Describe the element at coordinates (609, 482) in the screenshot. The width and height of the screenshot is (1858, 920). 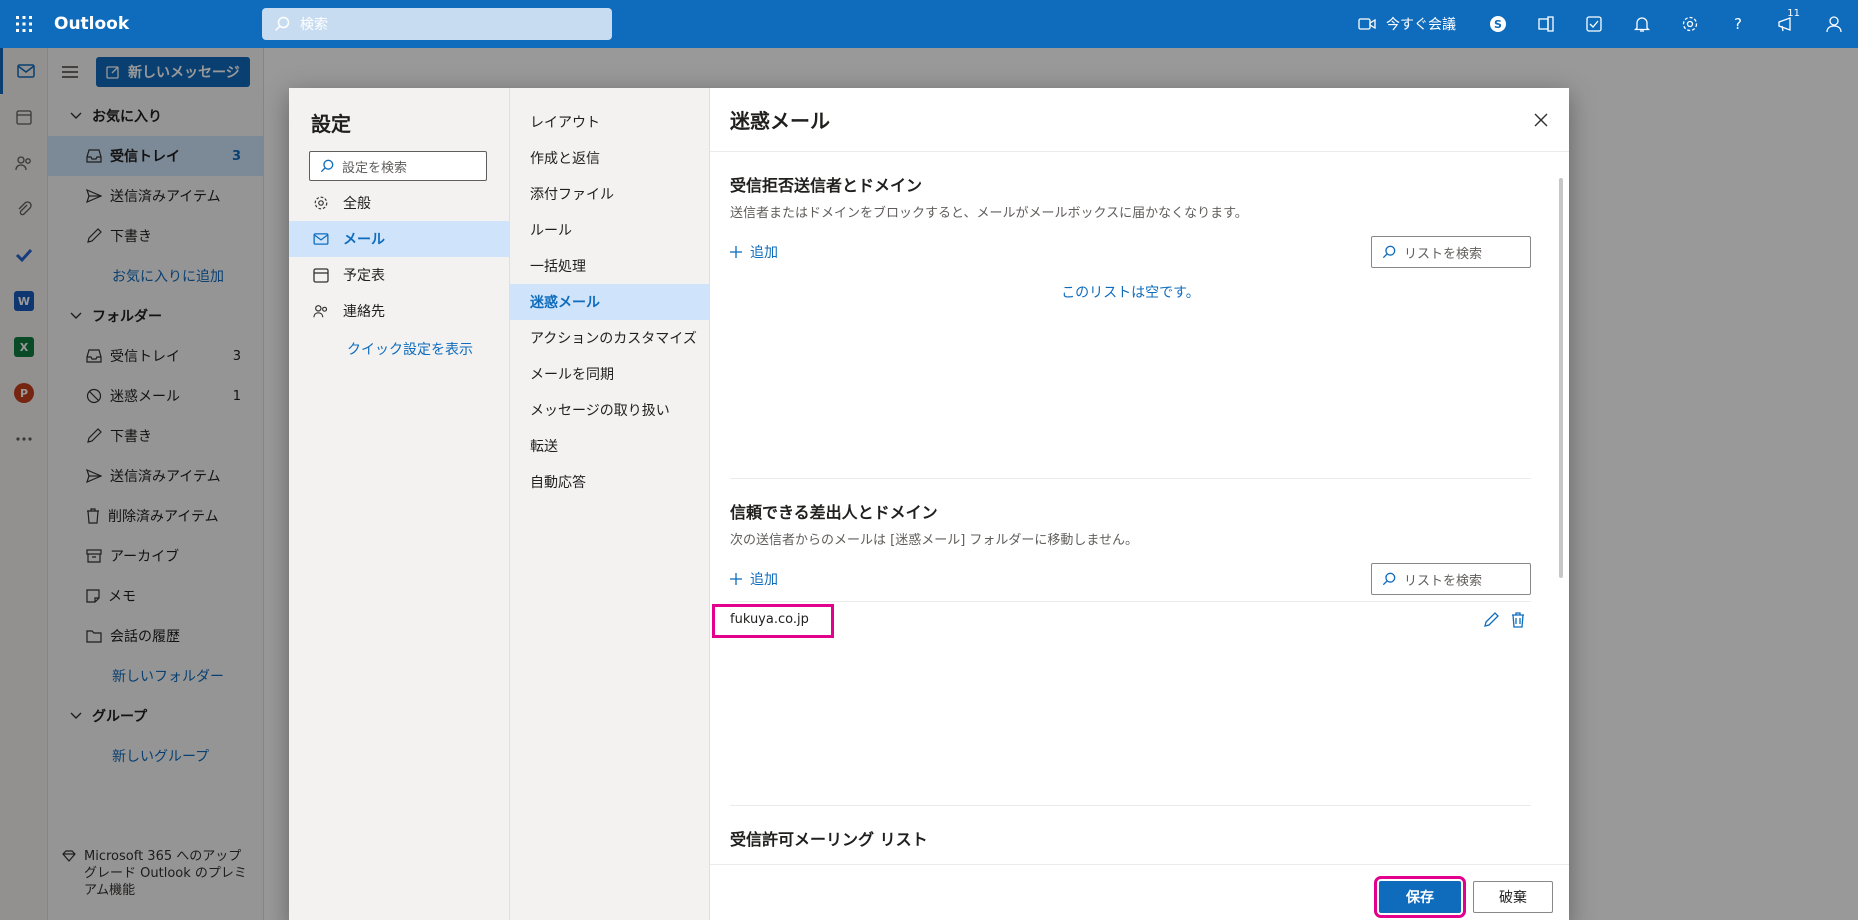
I see `sub-automatic-replies: 自動応答` at that location.